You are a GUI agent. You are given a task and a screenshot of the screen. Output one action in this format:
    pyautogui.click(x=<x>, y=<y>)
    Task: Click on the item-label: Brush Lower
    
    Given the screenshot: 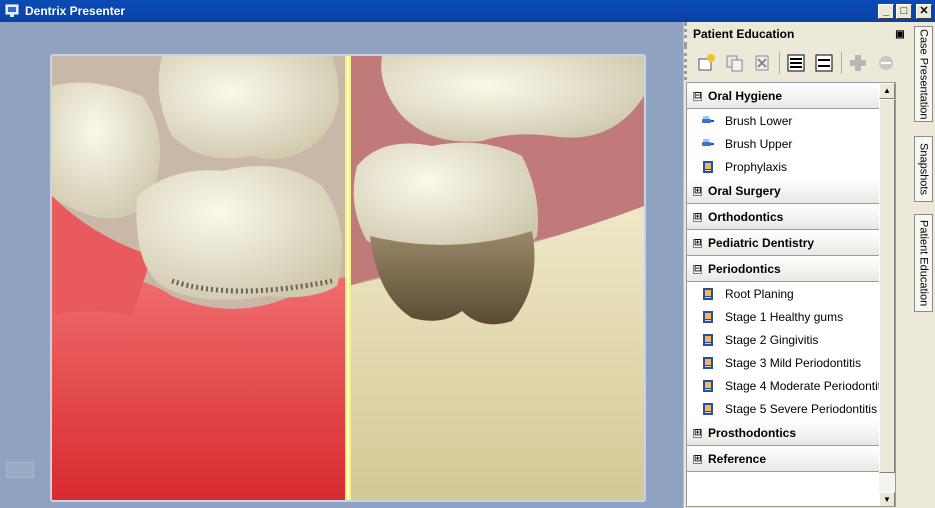 What is the action you would take?
    pyautogui.click(x=759, y=120)
    